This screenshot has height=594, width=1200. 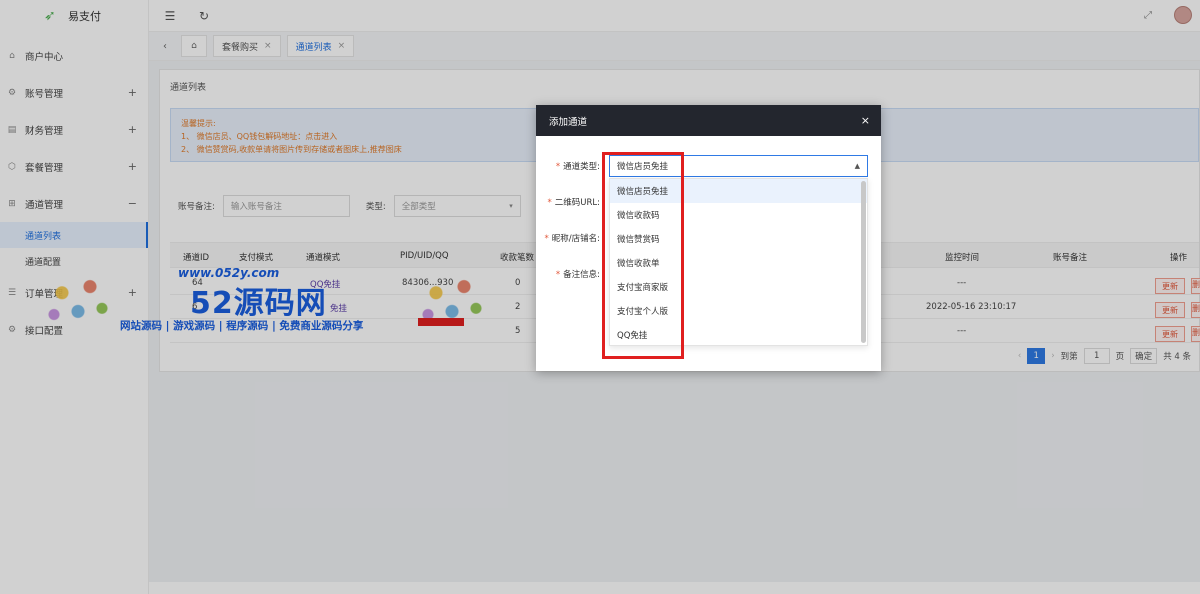 I want to click on close-icon: ×, so click(x=865, y=120).